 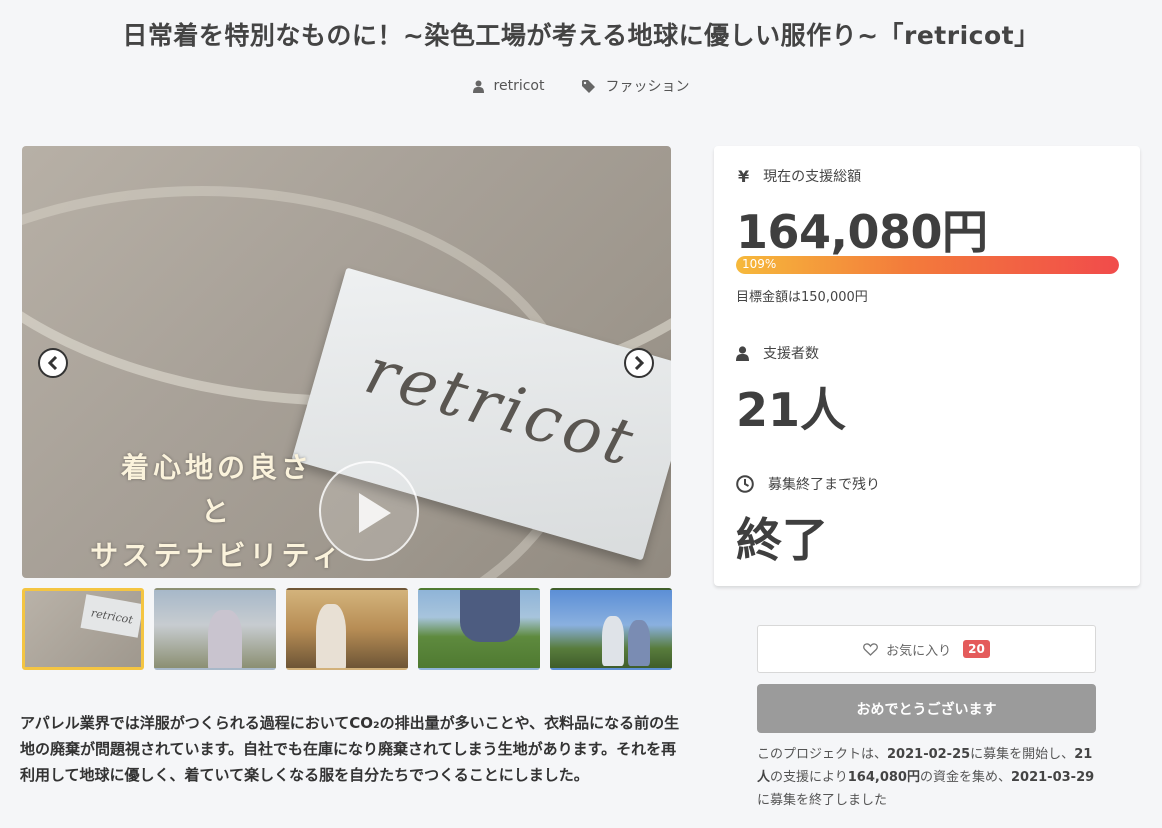 I want to click on category-name: ファッション, so click(x=647, y=87).